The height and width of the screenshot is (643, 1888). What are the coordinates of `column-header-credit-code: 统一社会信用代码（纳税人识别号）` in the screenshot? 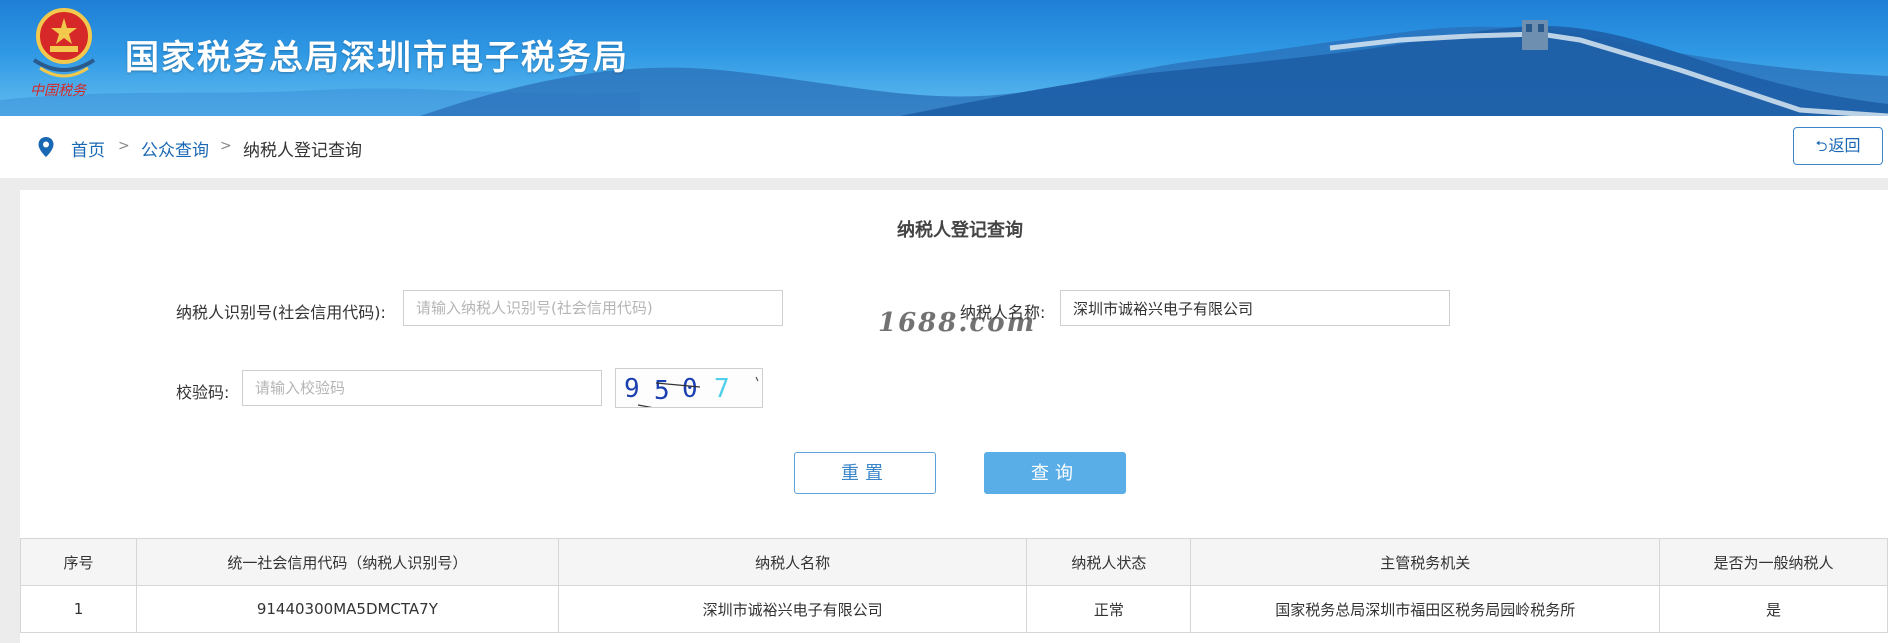 It's located at (347, 562).